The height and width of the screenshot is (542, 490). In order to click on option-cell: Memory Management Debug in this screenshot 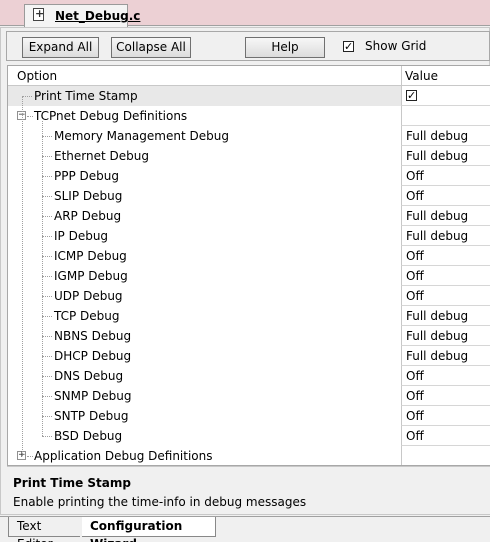, I will do `click(204, 136)`.